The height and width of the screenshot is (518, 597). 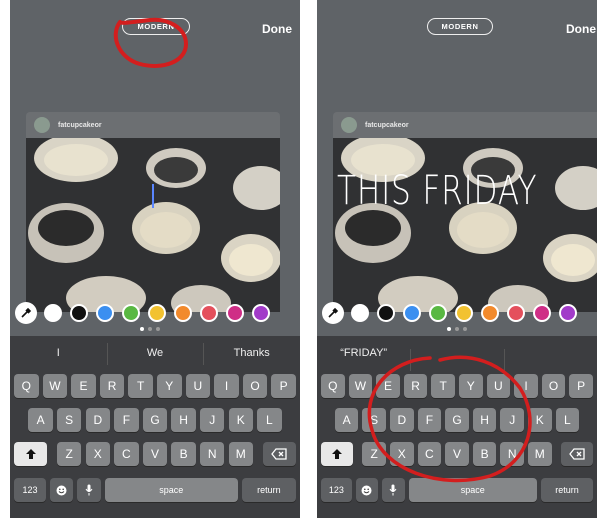 What do you see at coordinates (363, 353) in the screenshot?
I see `suggestion-1: “FRIDAY”` at bounding box center [363, 353].